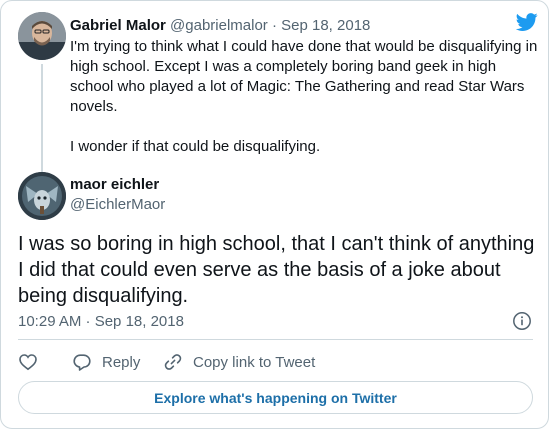 The width and height of the screenshot is (550, 430). What do you see at coordinates (118, 25) in the screenshot?
I see `parent-author-name: Gabriel Malor` at bounding box center [118, 25].